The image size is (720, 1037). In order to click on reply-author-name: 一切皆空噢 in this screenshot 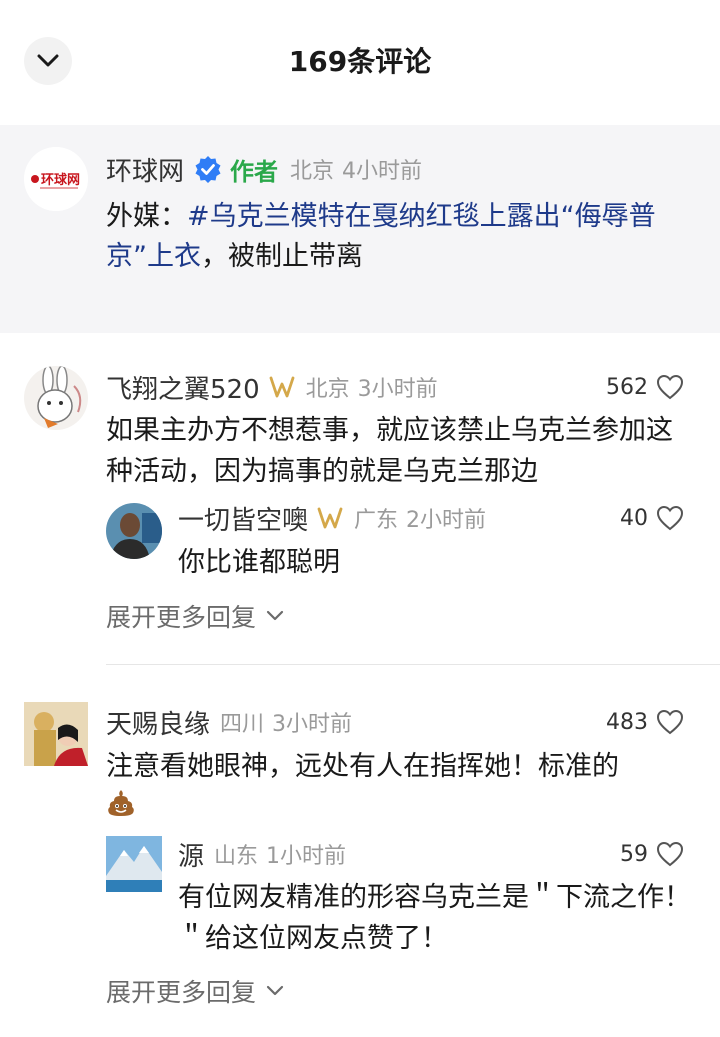, I will do `click(243, 518)`.